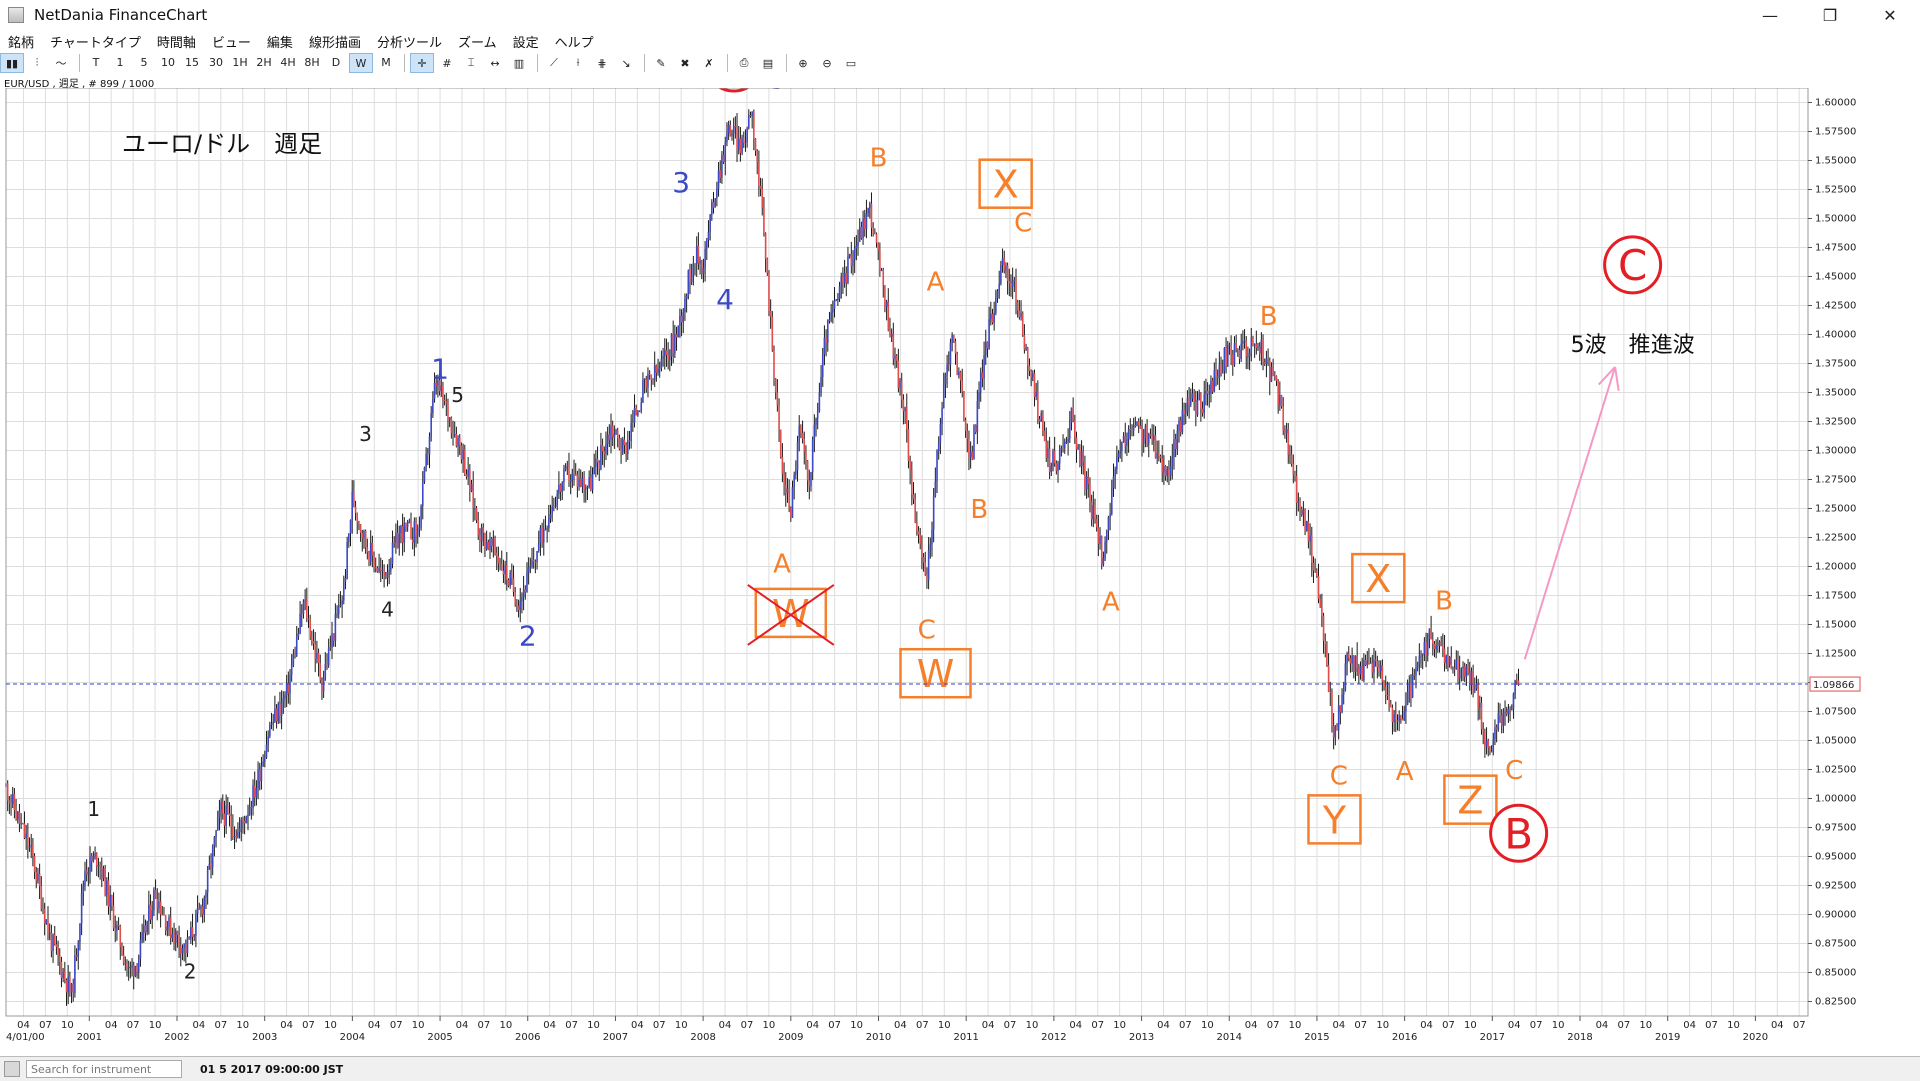 The width and height of the screenshot is (1920, 1081). What do you see at coordinates (231, 41) in the screenshot?
I see `menu-item: ビュー` at bounding box center [231, 41].